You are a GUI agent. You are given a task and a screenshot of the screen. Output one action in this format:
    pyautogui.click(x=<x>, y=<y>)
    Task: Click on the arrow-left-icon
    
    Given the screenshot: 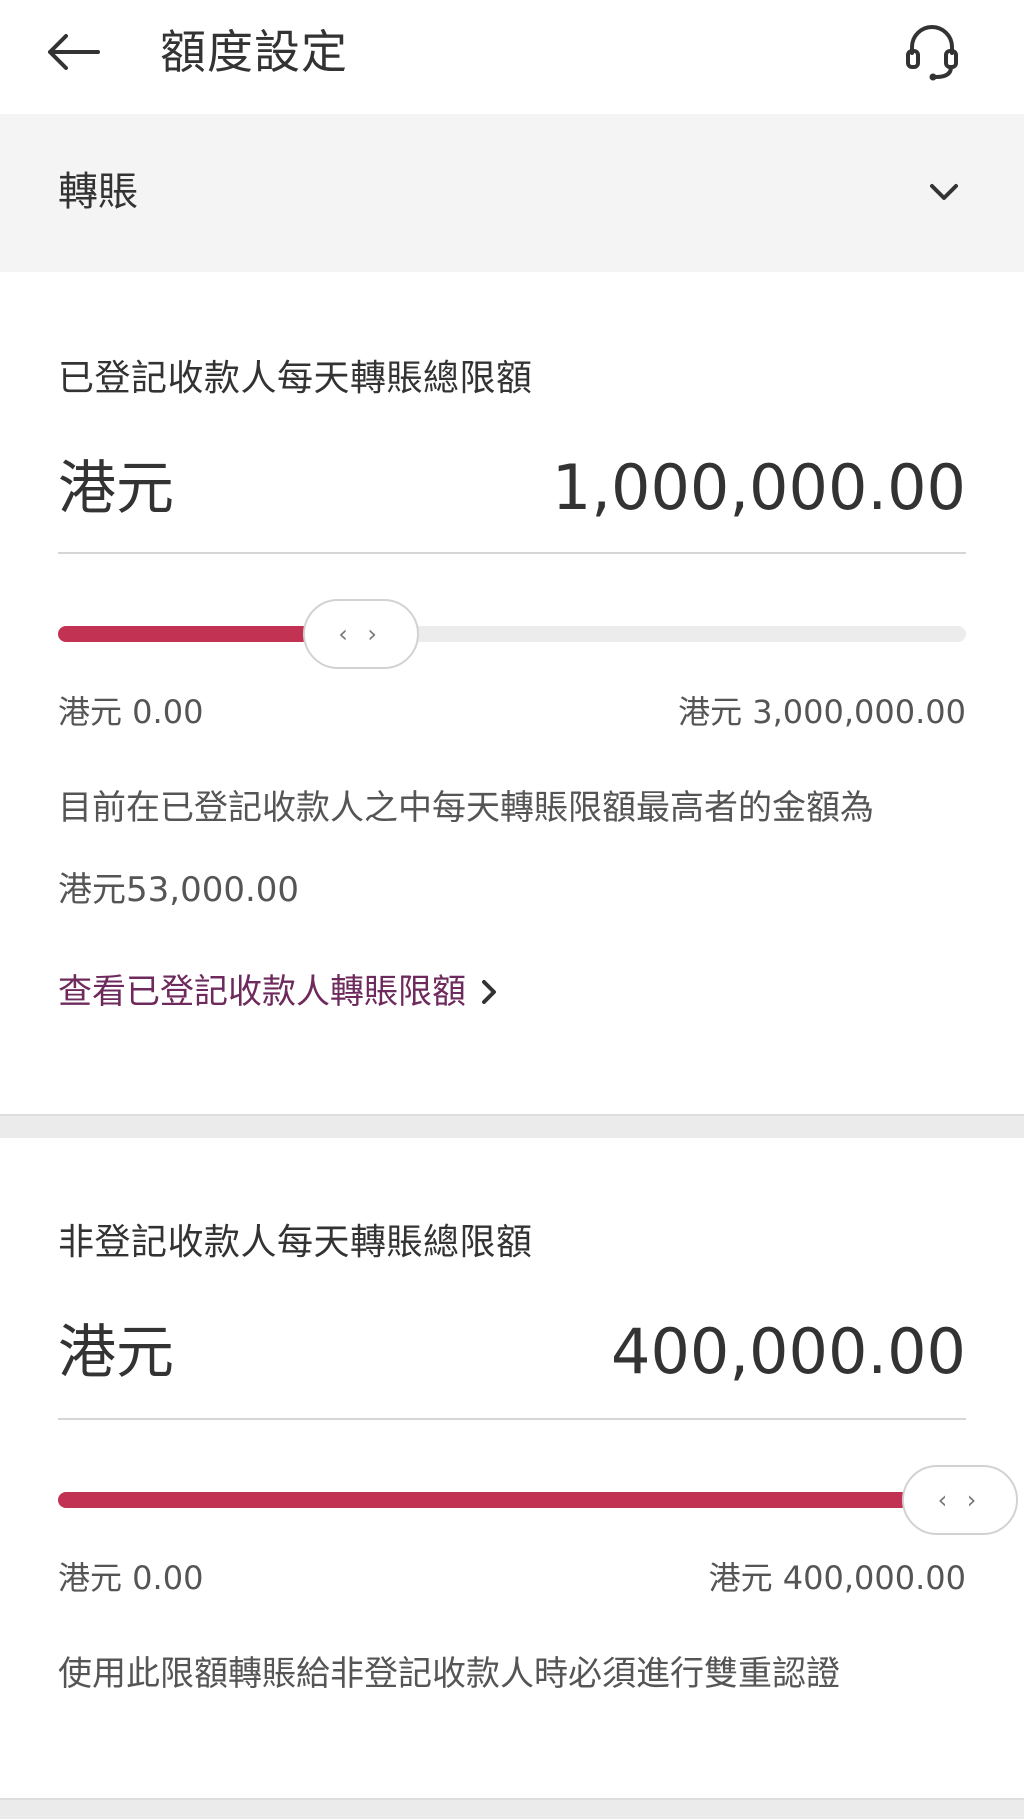 What is the action you would take?
    pyautogui.click(x=74, y=52)
    